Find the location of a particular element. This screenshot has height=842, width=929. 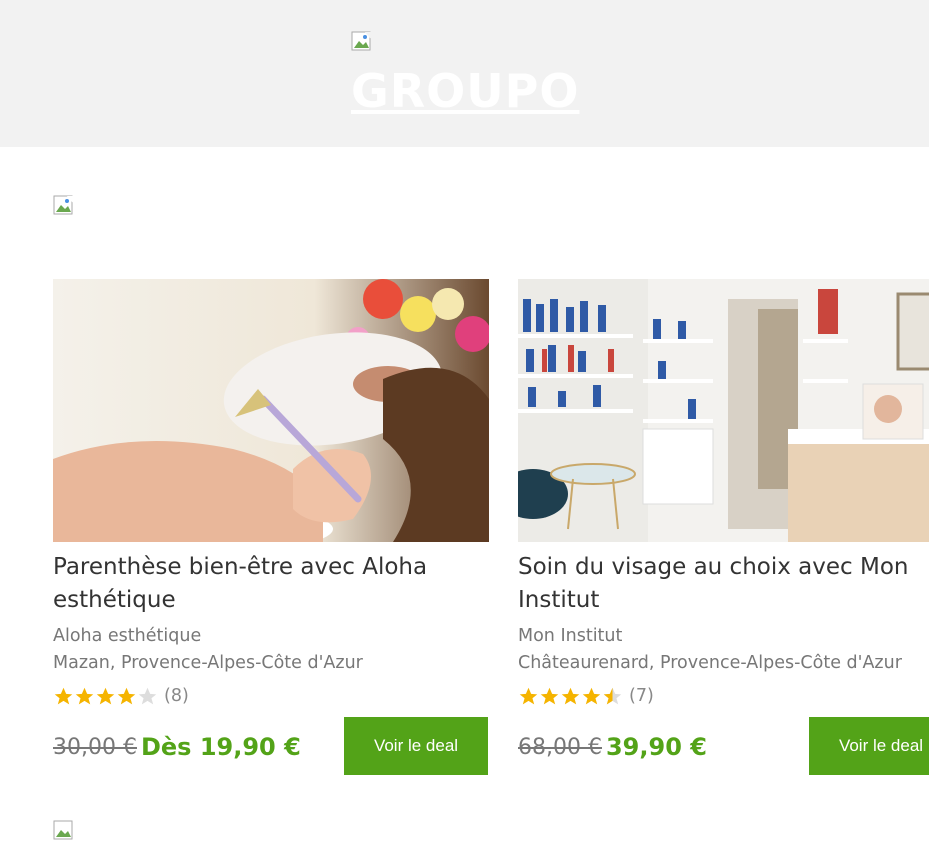

star-half-icon is located at coordinates (612, 695).